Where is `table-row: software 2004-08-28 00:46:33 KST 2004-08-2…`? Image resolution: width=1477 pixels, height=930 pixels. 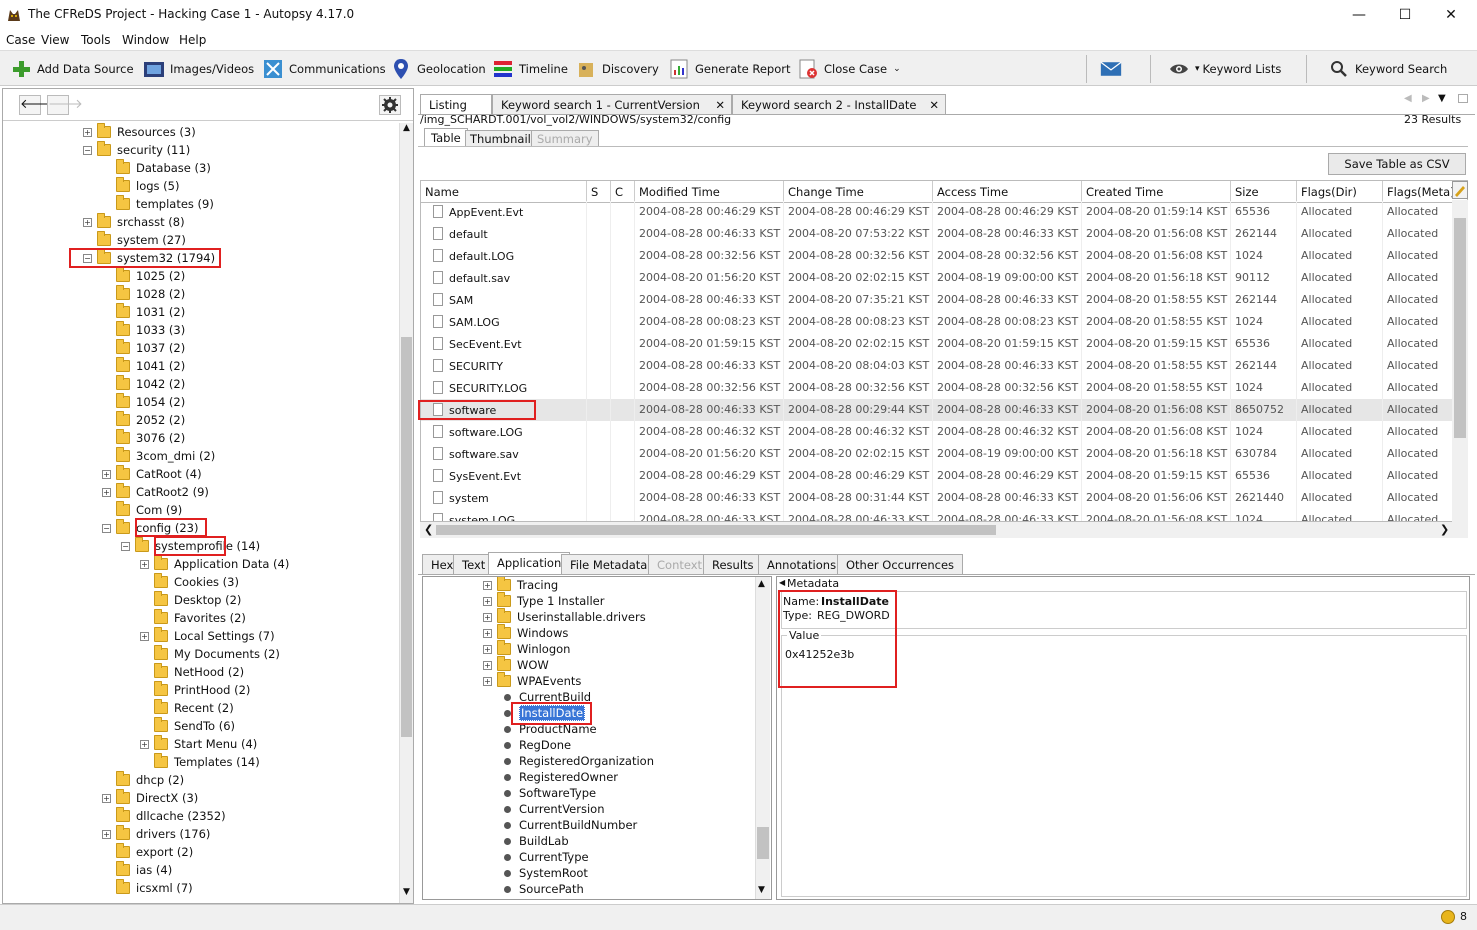 table-row: software 2004-08-28 00:46:33 KST 2004-08-2… is located at coordinates (944, 410).